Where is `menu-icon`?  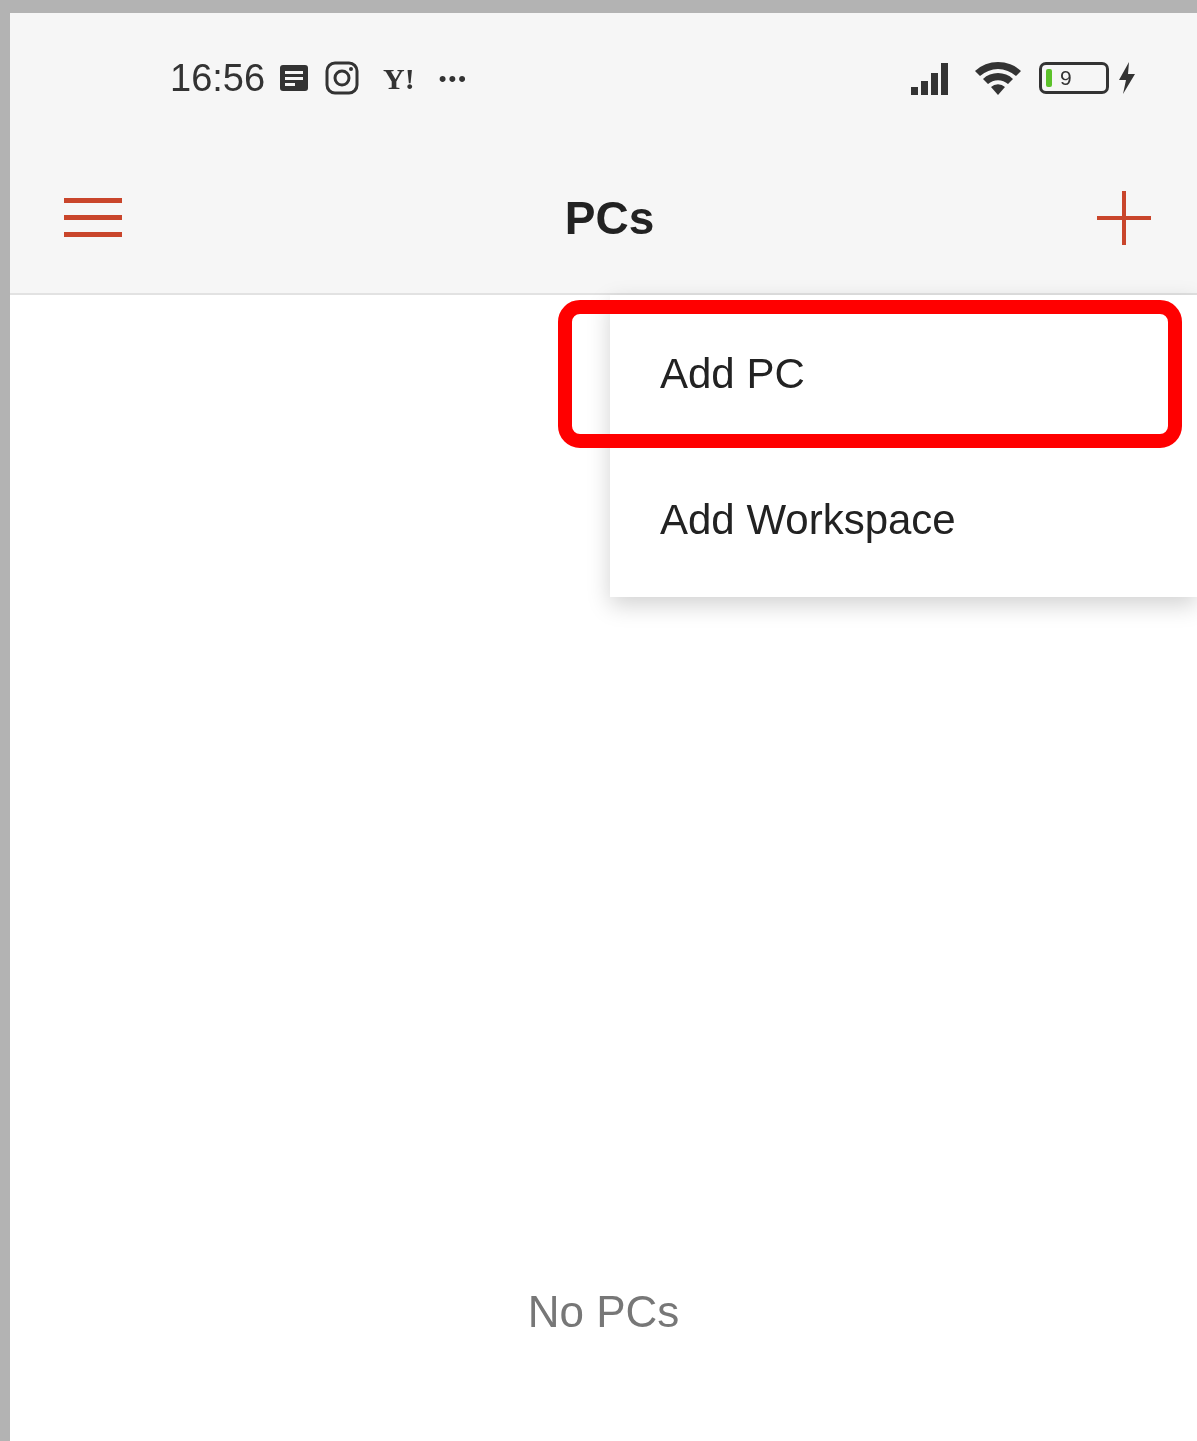 menu-icon is located at coordinates (93, 218).